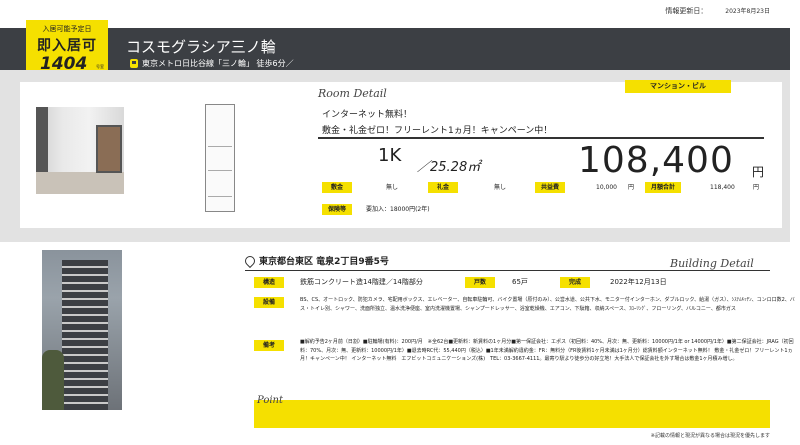  I want to click on monthly-total-value: 118,400, so click(722, 187).